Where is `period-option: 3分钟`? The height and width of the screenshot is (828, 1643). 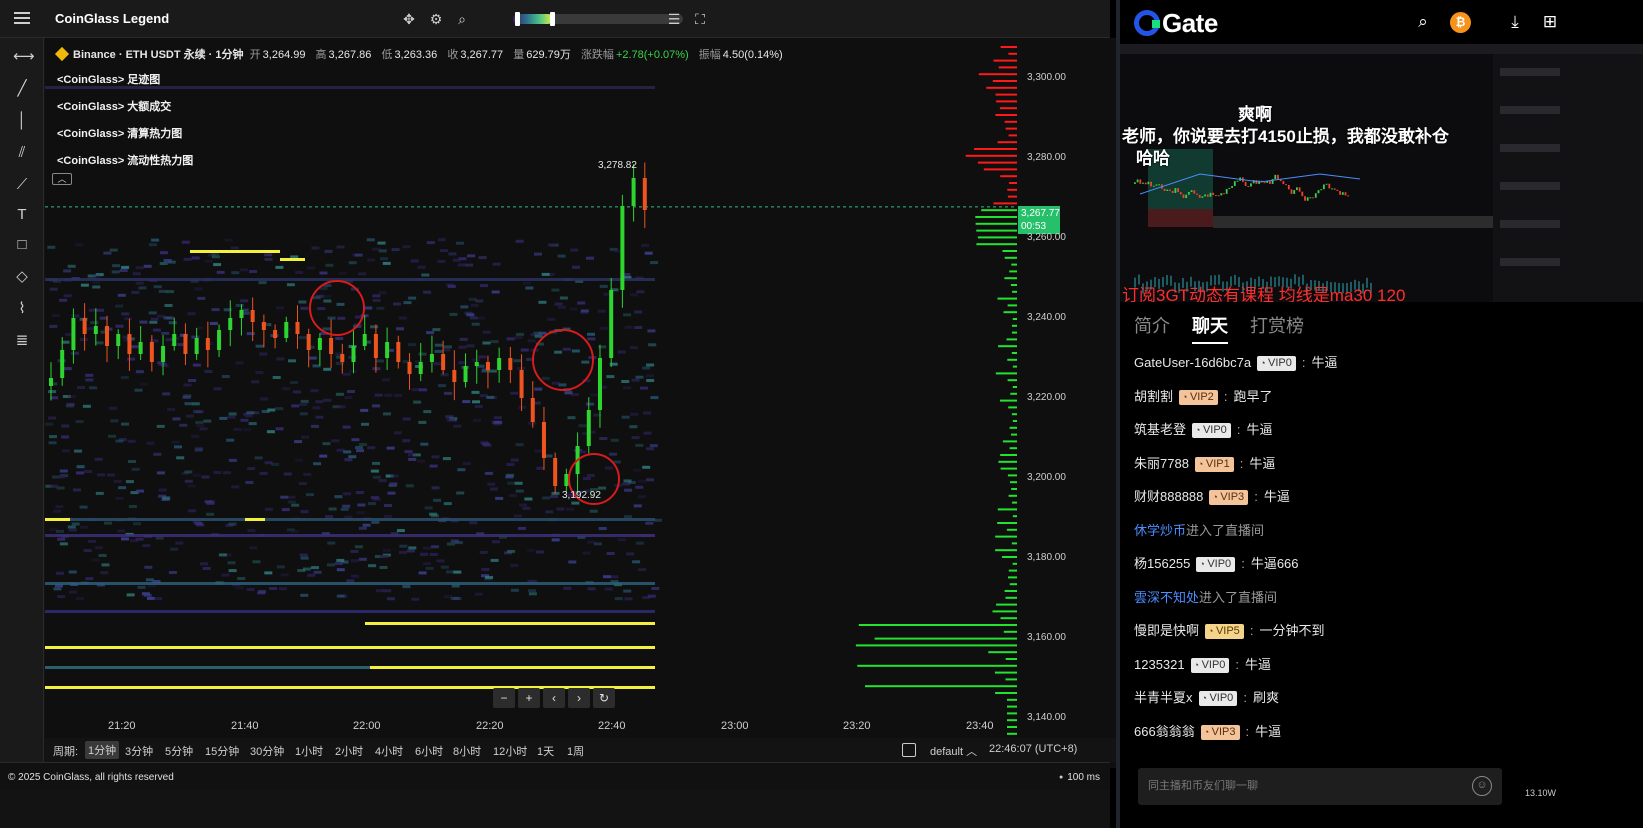 period-option: 3分钟 is located at coordinates (139, 751).